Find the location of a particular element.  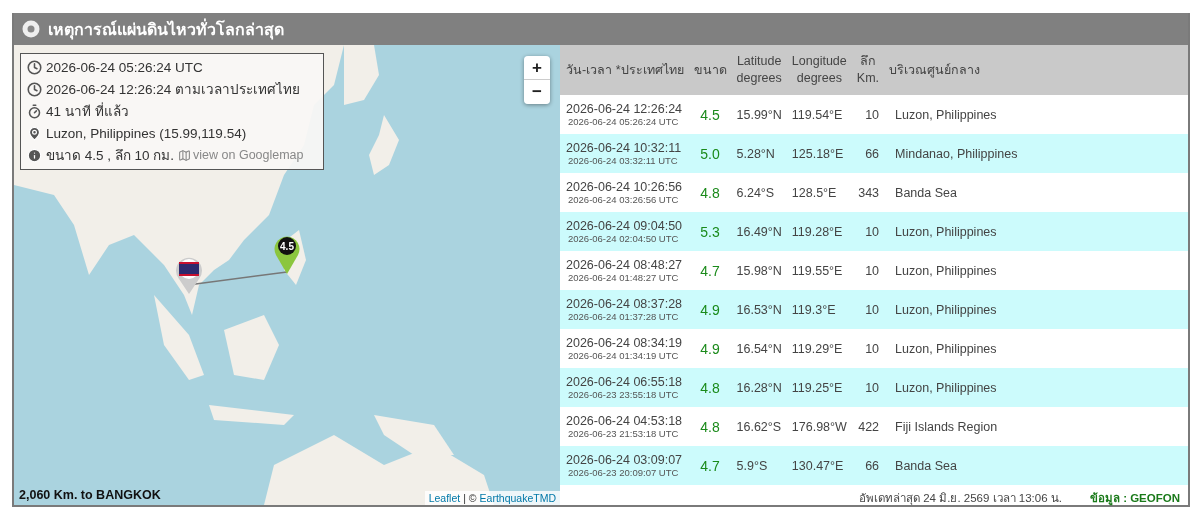

column-header: ลึก Km. is located at coordinates (867, 70).